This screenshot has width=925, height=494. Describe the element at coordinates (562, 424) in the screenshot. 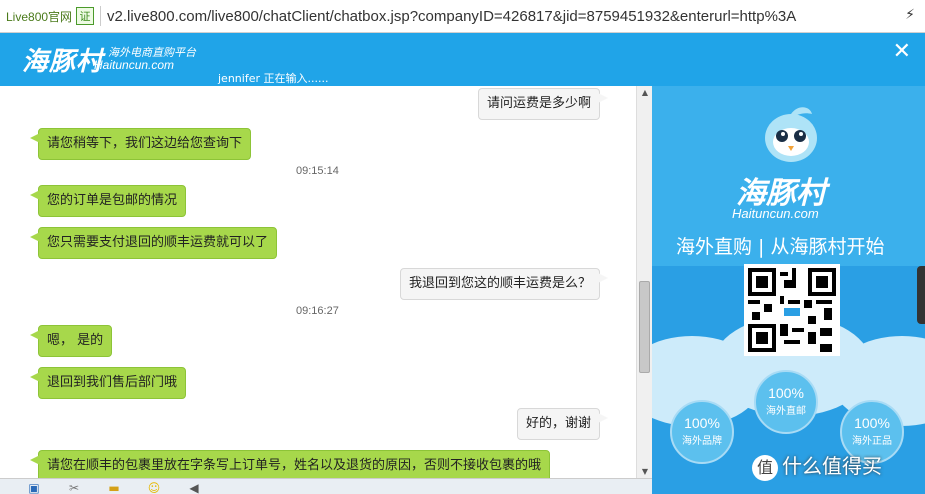

I see `user-message: 好的，谢谢` at that location.